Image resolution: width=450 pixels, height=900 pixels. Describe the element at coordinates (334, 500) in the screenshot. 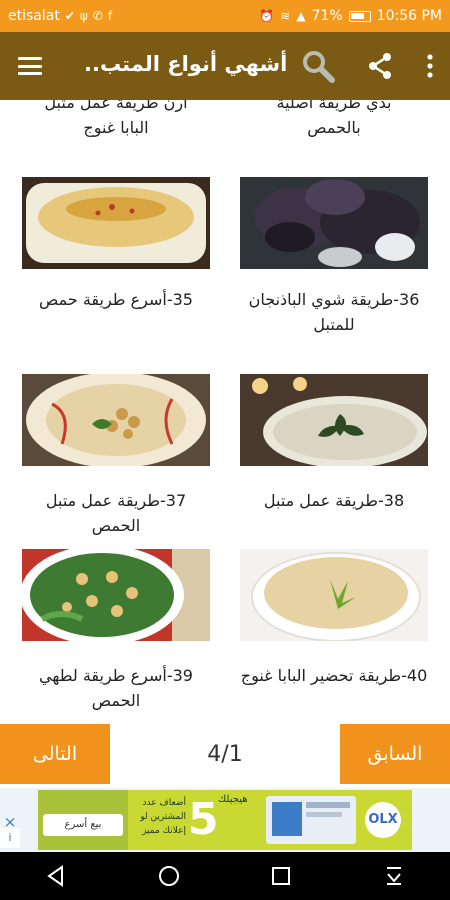

I see `recipe-caption: 38-طريقة عمل متبل` at that location.